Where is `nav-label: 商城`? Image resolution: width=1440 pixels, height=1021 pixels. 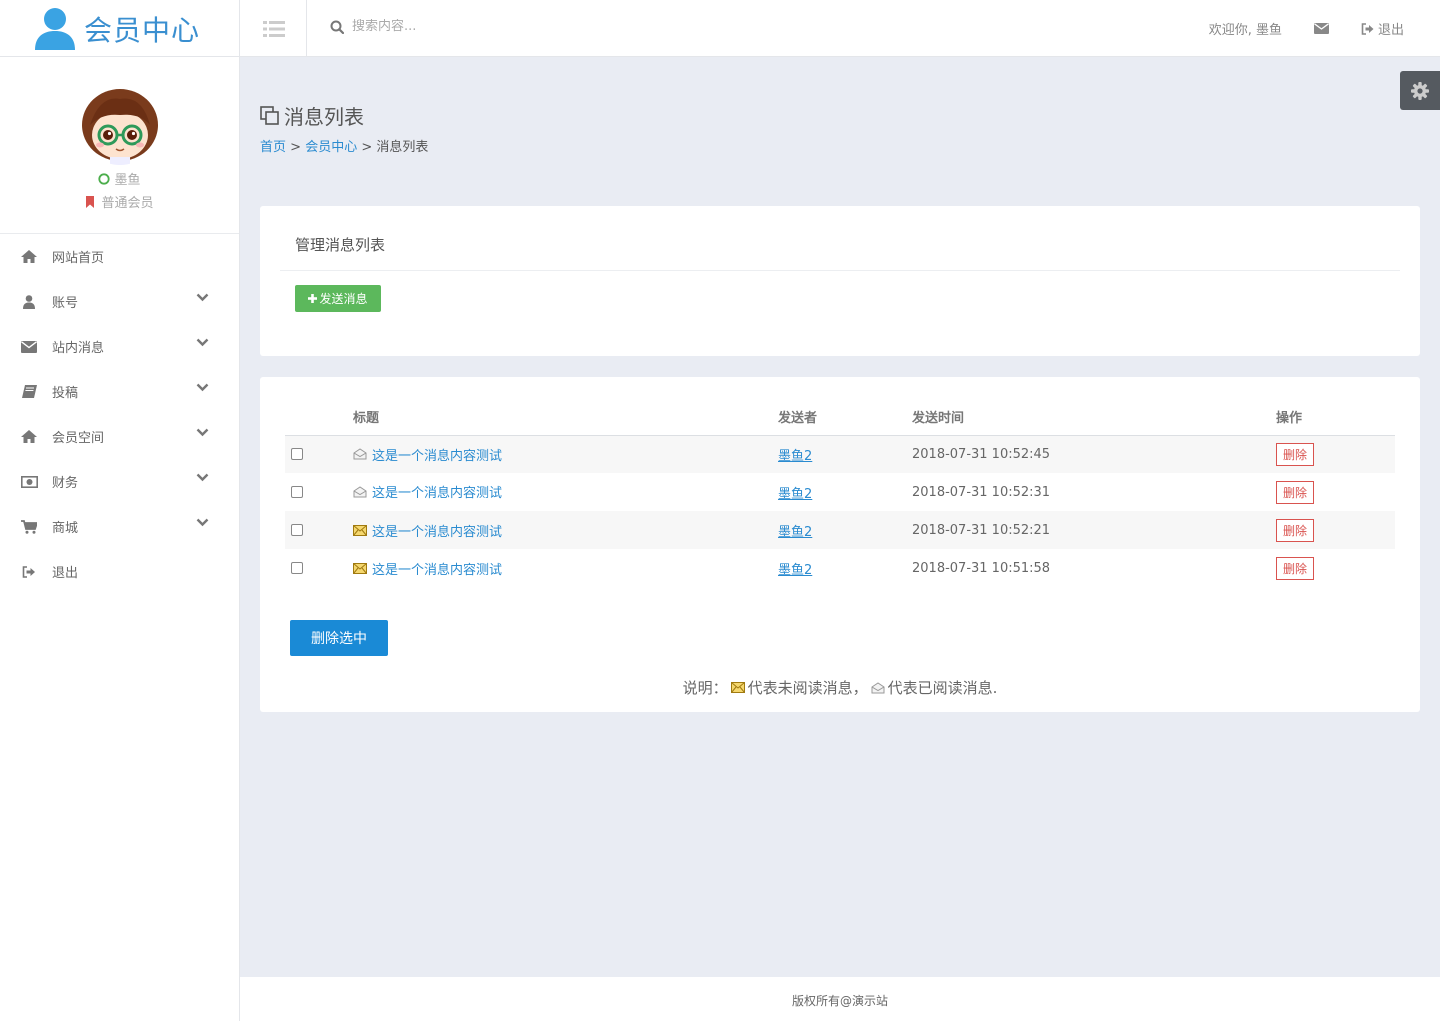 nav-label: 商城 is located at coordinates (65, 528).